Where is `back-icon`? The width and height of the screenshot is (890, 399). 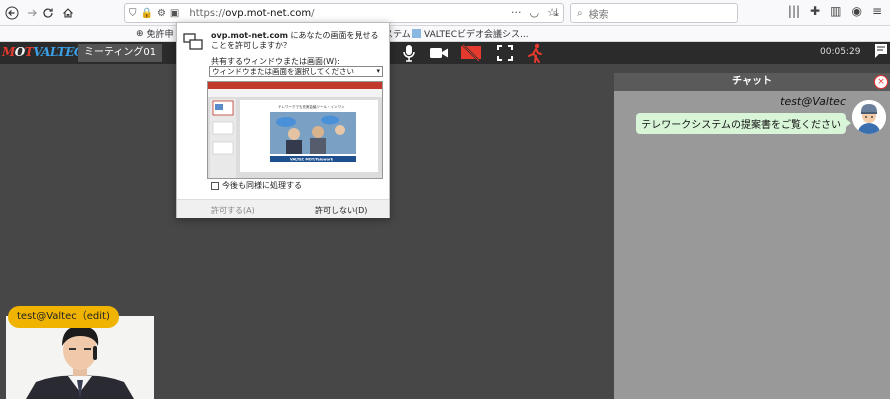
back-icon is located at coordinates (12, 13).